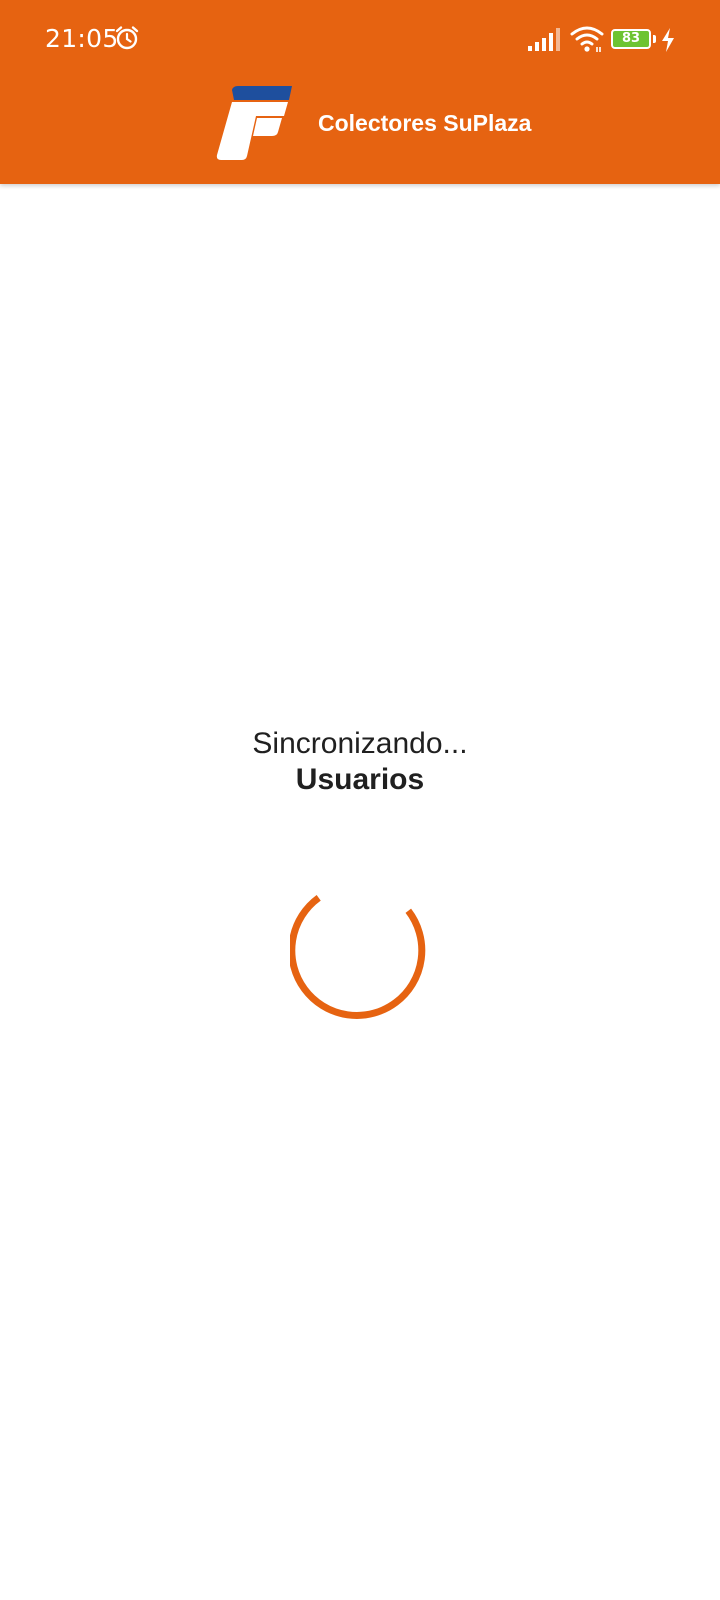 This screenshot has height=1600, width=720. Describe the element at coordinates (254, 123) in the screenshot. I see `suplaza-logo` at that location.